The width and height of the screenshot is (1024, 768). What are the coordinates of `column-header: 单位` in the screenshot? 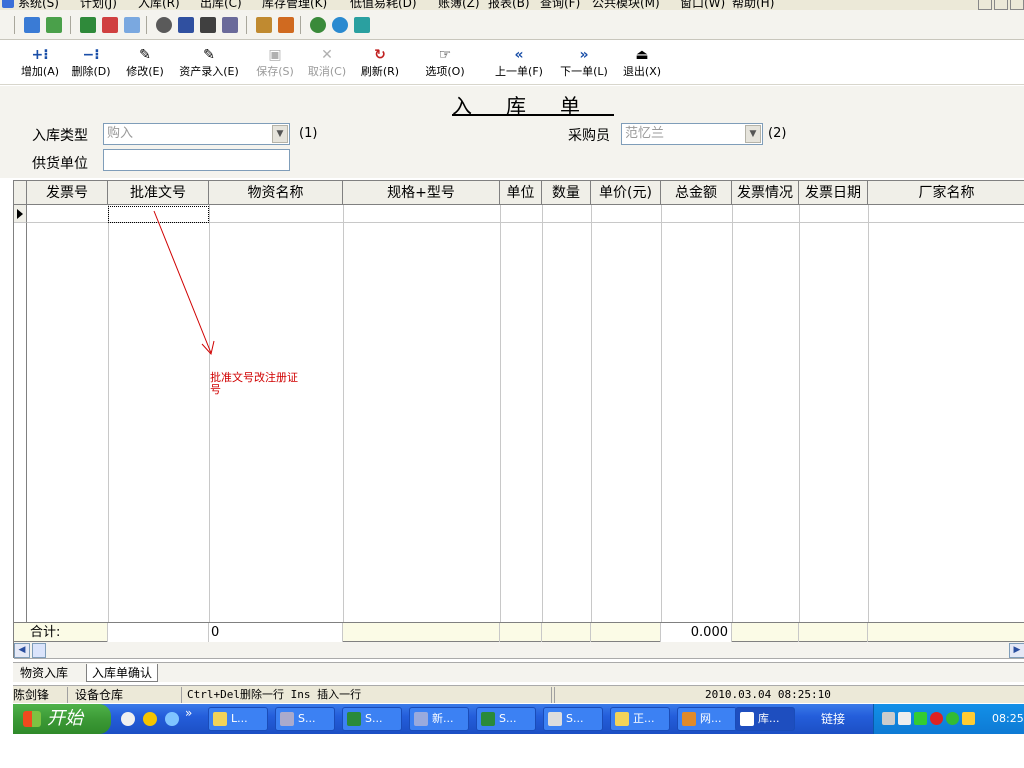 It's located at (521, 193).